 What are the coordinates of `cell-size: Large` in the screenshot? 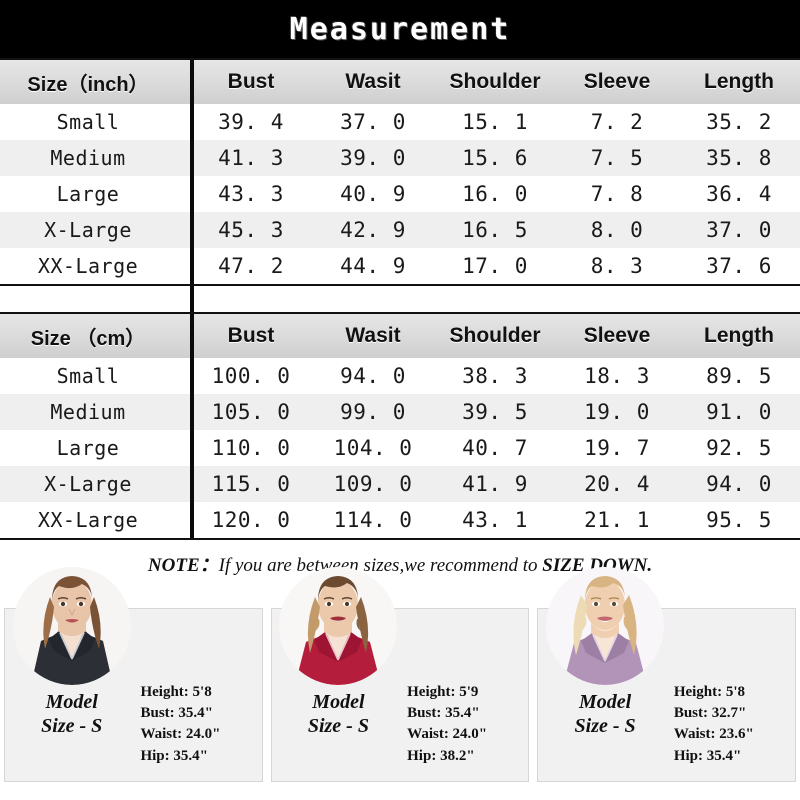 It's located at (88, 194).